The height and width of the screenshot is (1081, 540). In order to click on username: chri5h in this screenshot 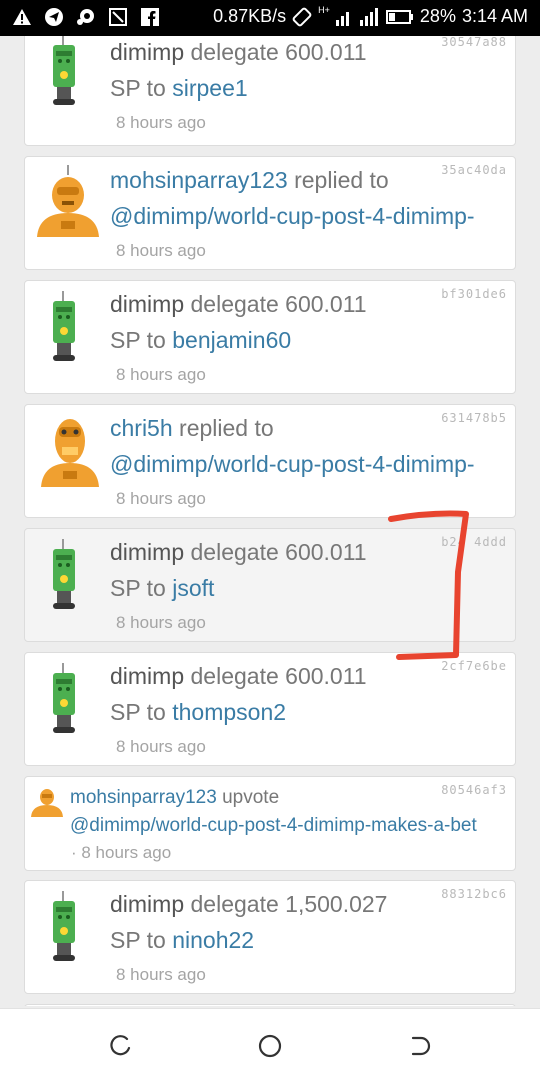, I will do `click(141, 428)`.